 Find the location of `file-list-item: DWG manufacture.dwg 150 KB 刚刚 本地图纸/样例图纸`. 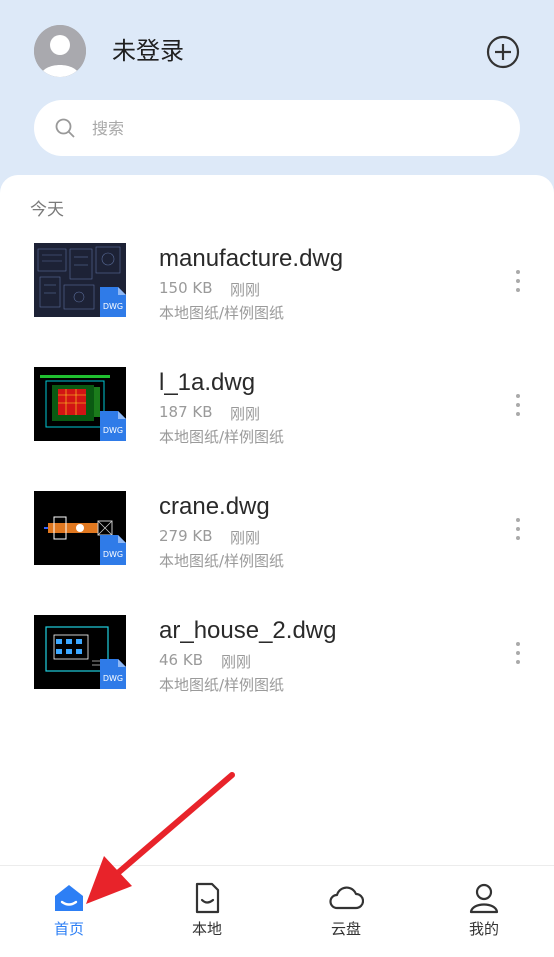

file-list-item: DWG manufacture.dwg 150 KB 刚刚 本地图纸/样例图纸 is located at coordinates (277, 298).